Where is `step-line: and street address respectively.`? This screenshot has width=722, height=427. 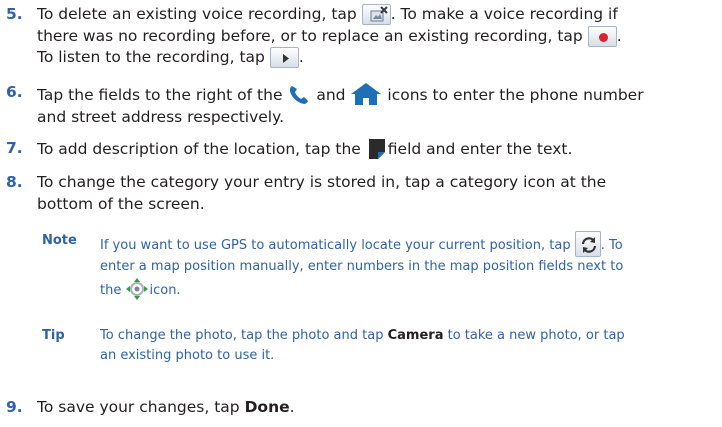
step-line: and street address respectively. is located at coordinates (161, 116).